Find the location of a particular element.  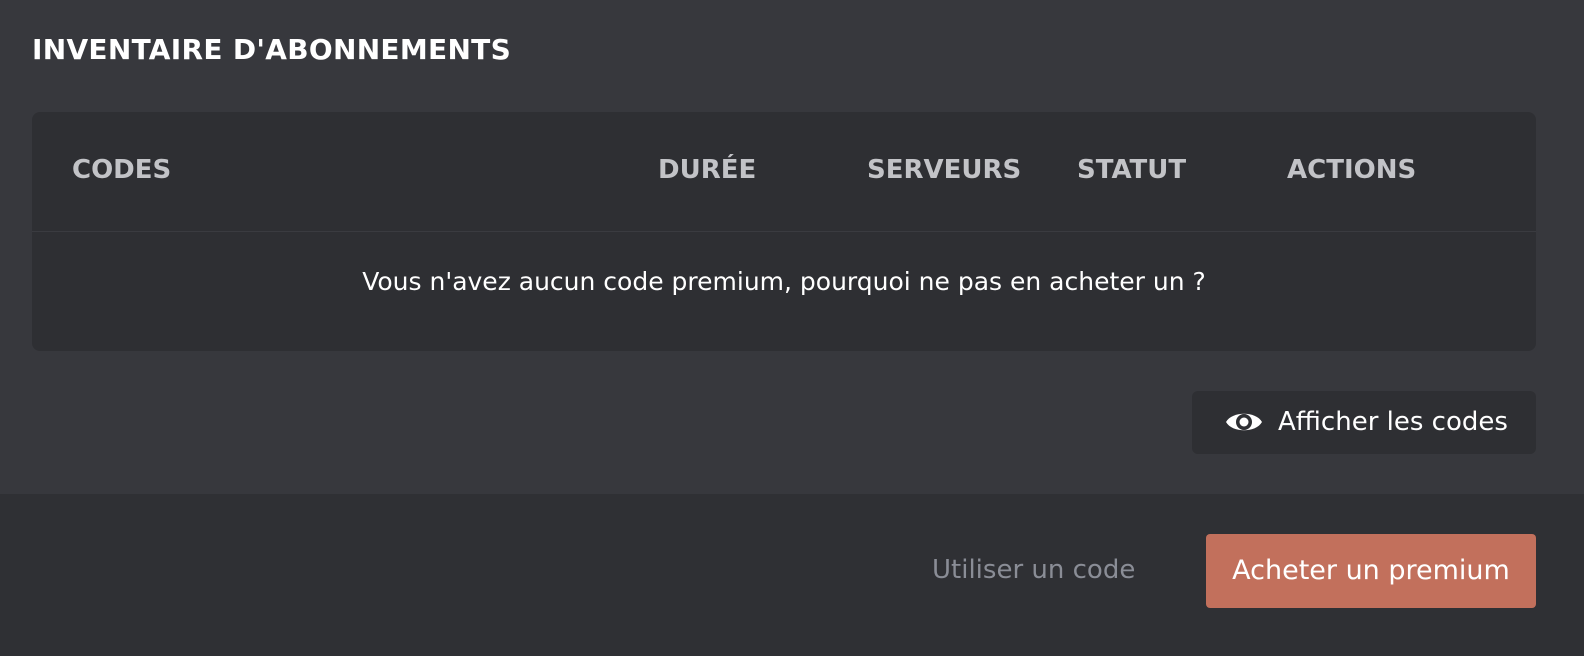

section-title: INVENTAIRE D'ABONNEMENTS is located at coordinates (272, 49).